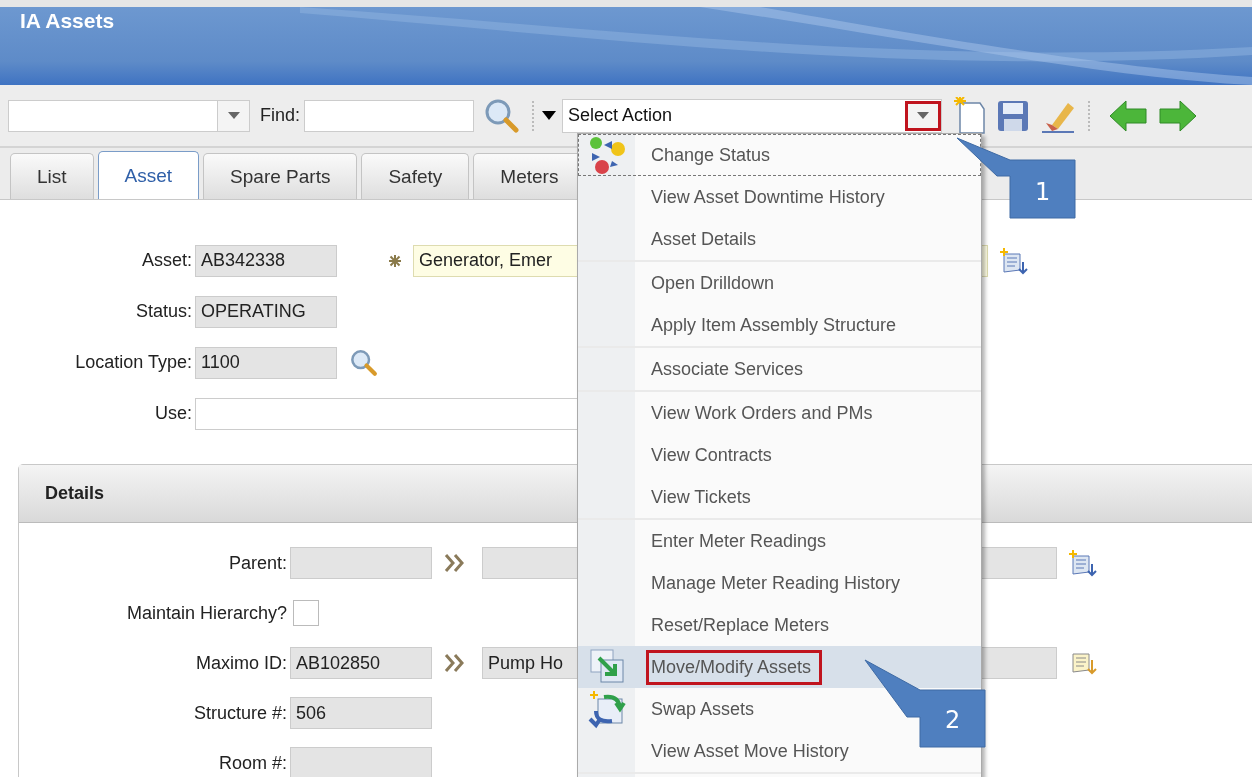 This screenshot has height=777, width=1252. What do you see at coordinates (395, 260) in the screenshot?
I see `required-icon` at bounding box center [395, 260].